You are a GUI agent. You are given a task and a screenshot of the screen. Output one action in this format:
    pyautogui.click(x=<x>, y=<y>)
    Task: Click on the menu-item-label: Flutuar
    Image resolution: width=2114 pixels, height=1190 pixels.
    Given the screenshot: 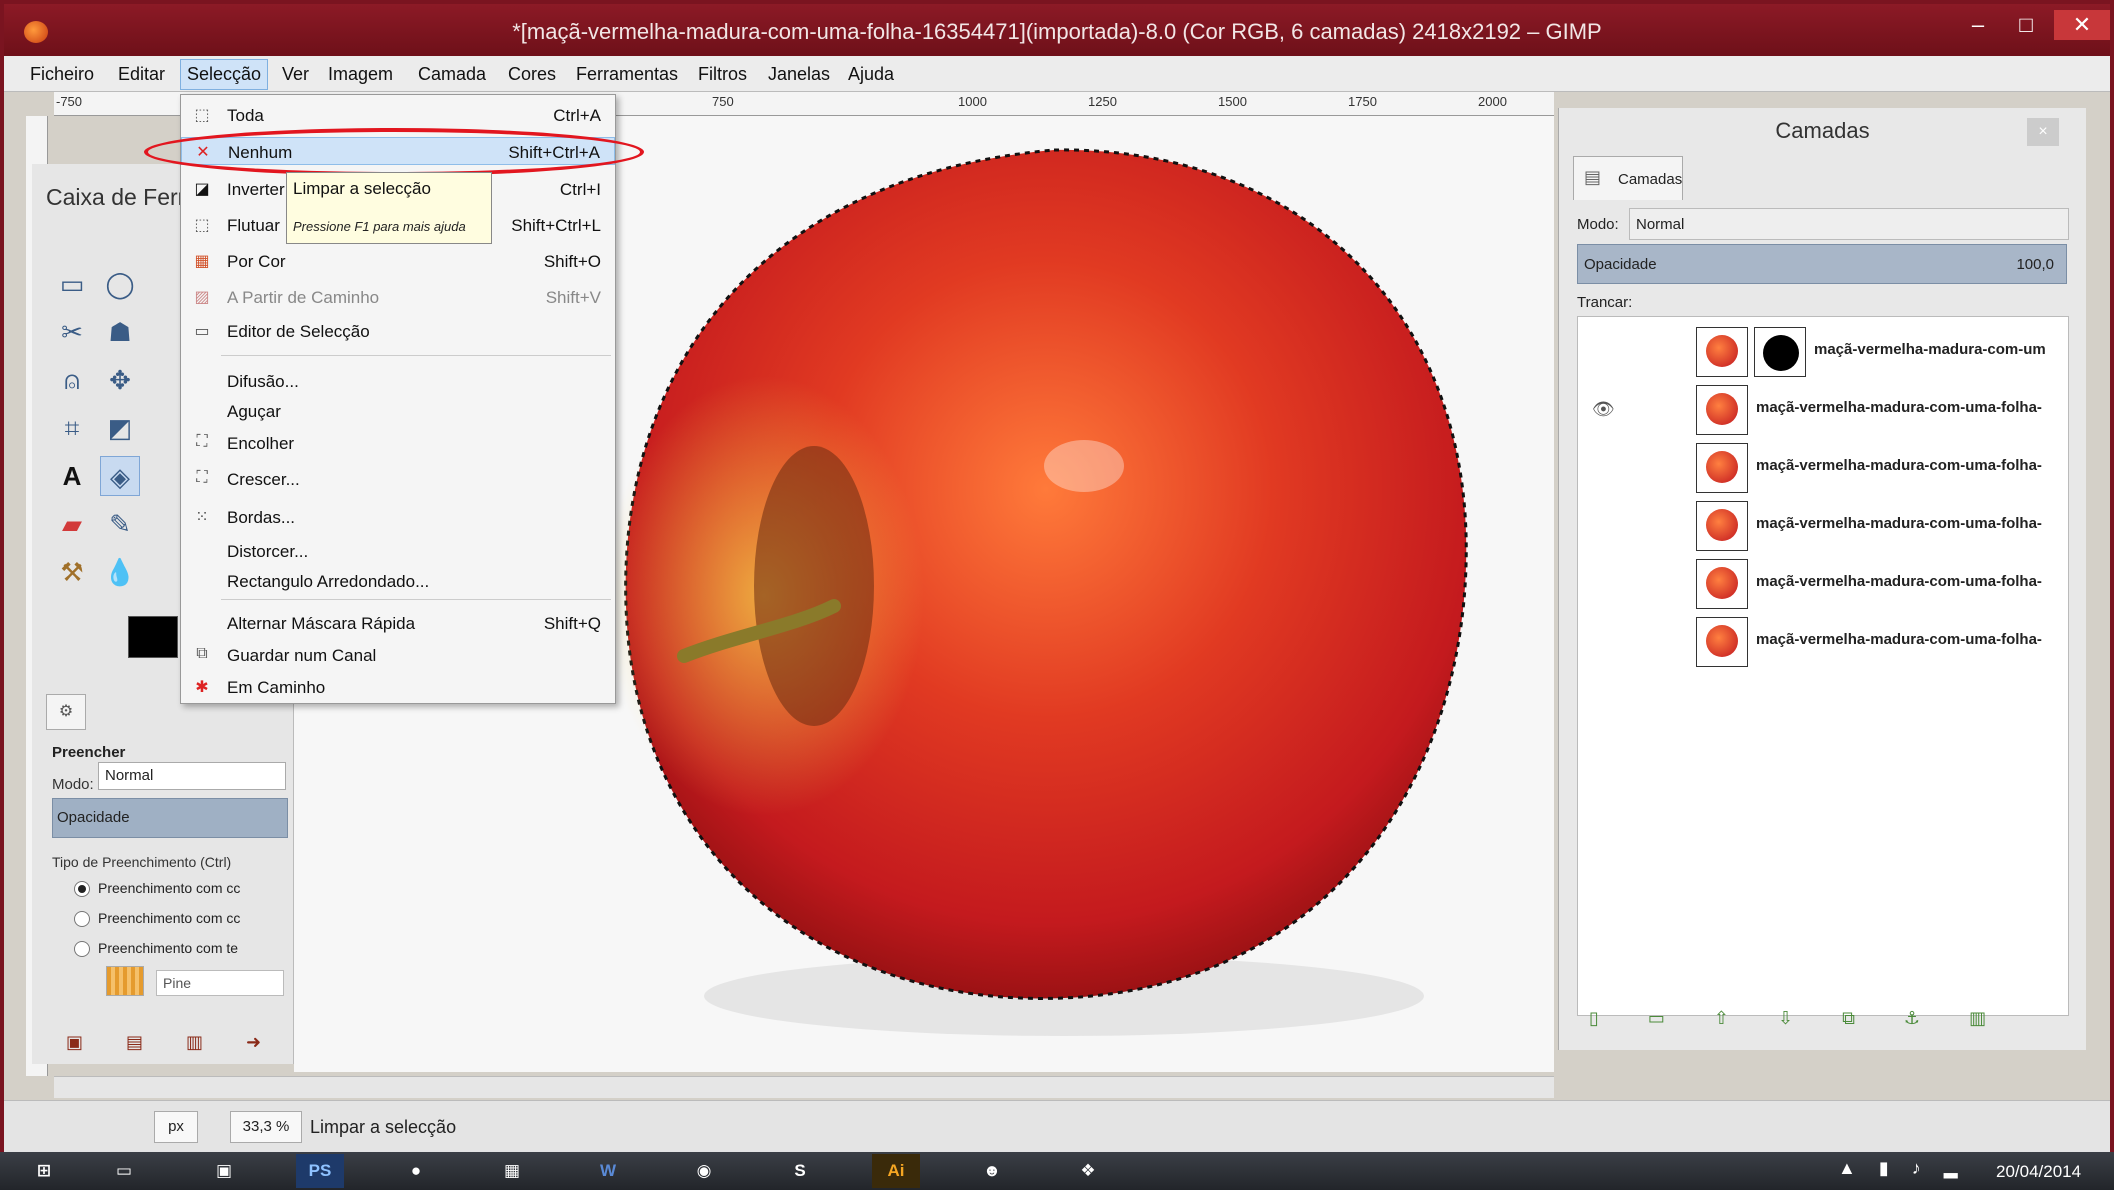 What is the action you would take?
    pyautogui.click(x=253, y=225)
    